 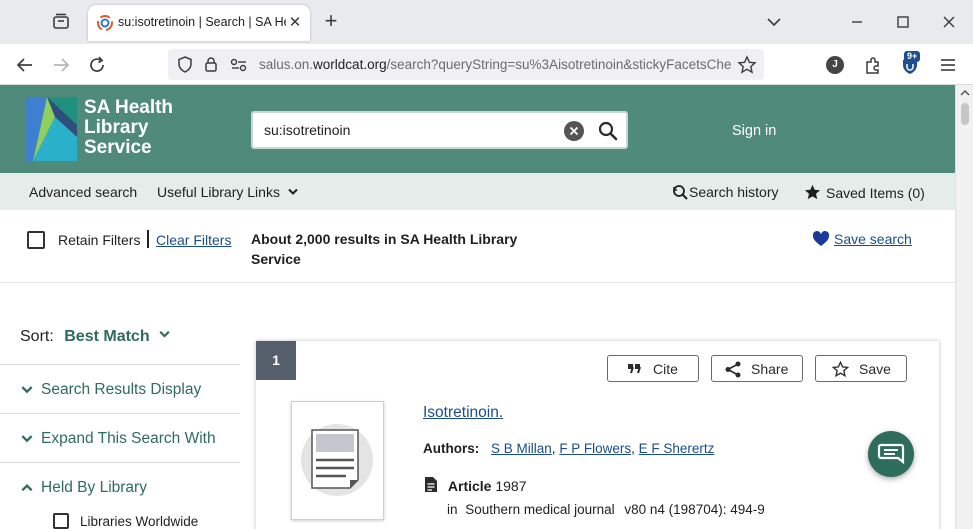 What do you see at coordinates (949, 22) in the screenshot?
I see `close-window-icon` at bounding box center [949, 22].